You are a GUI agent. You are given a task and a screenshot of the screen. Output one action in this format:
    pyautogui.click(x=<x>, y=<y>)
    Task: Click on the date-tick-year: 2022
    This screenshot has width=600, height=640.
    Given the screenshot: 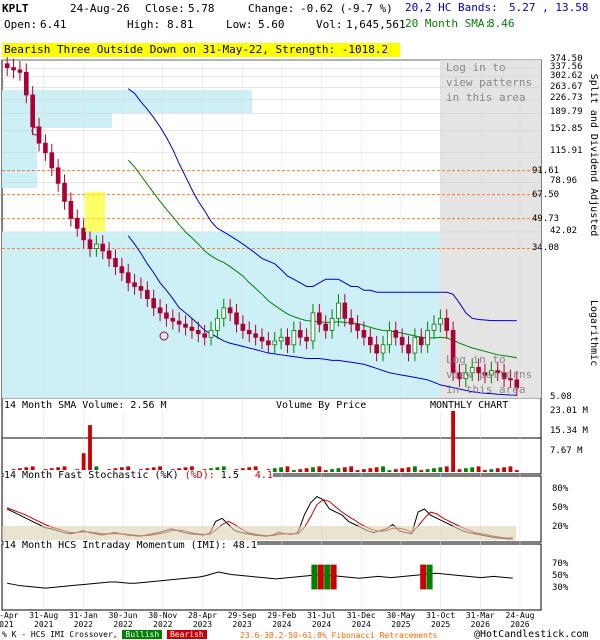 What is the action you would take?
    pyautogui.click(x=123, y=624)
    